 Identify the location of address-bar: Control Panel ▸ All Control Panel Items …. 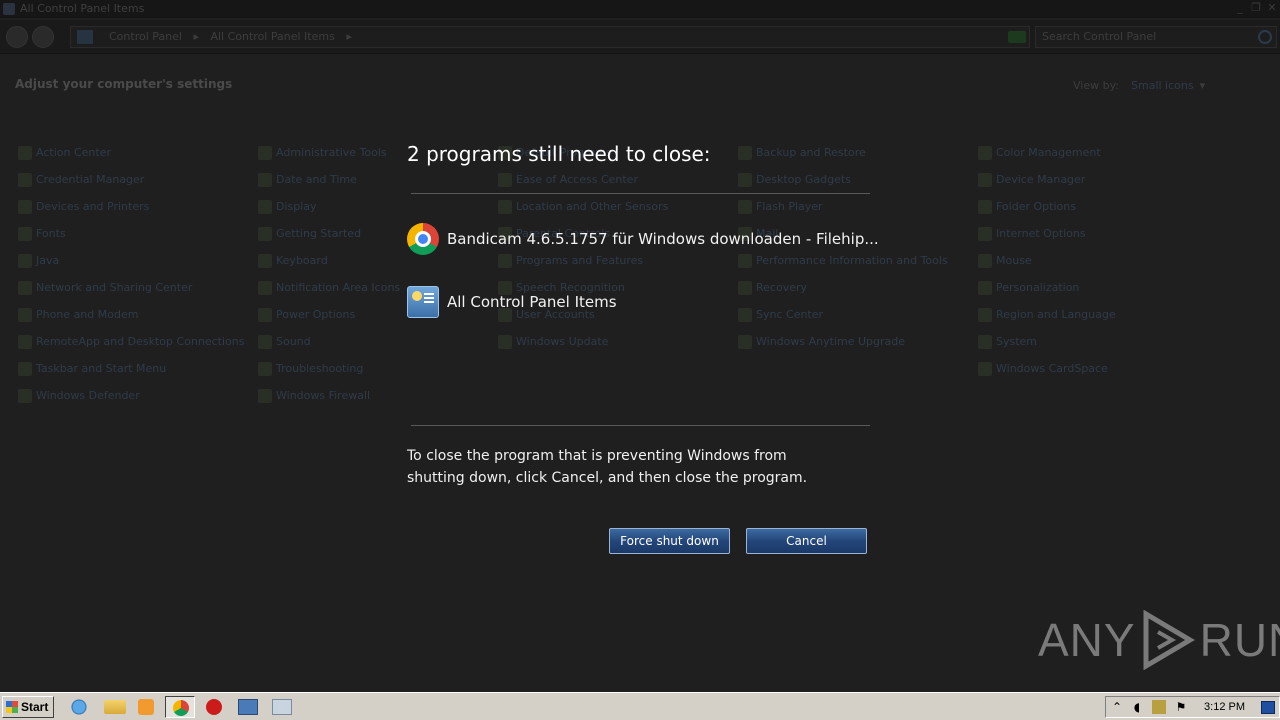
(550, 37).